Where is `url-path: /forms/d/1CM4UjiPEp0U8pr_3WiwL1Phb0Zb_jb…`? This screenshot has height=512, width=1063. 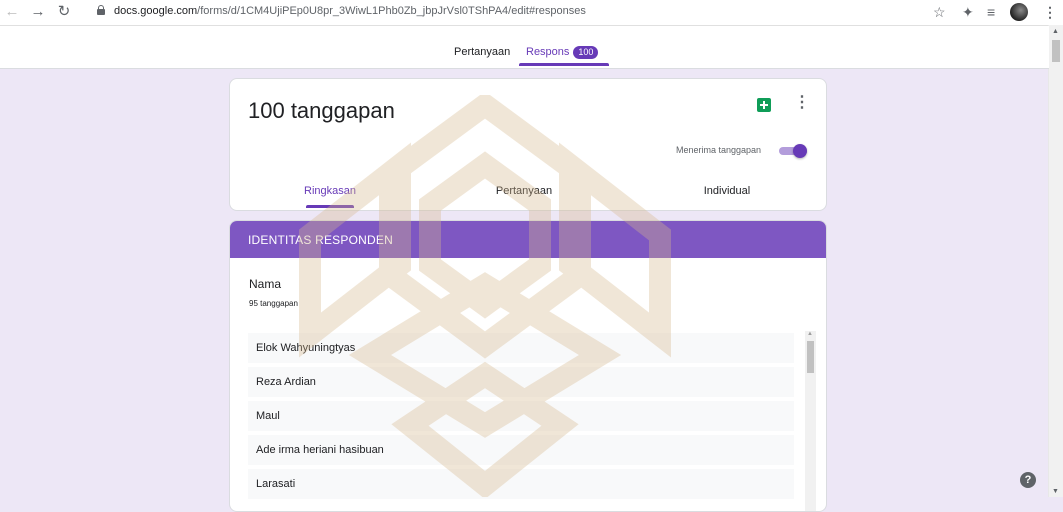 url-path: /forms/d/1CM4UjiPEp0U8pr_3WiwL1Phb0Zb_jb… is located at coordinates (391, 11).